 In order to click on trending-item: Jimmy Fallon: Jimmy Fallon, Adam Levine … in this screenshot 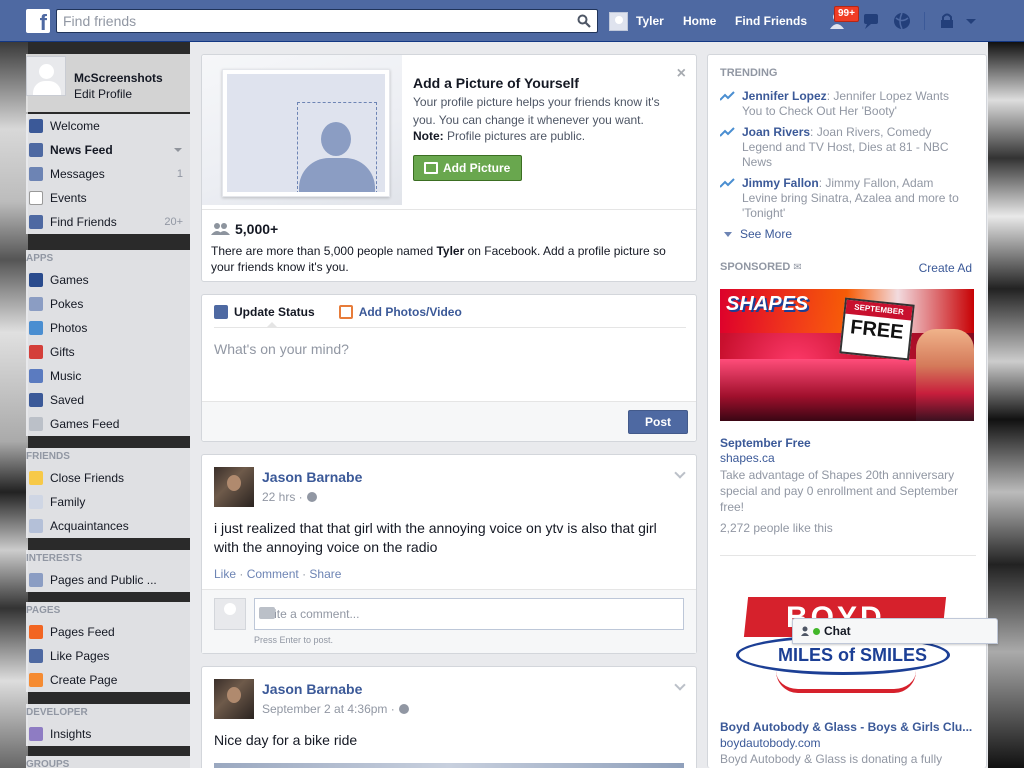, I will do `click(840, 198)`.